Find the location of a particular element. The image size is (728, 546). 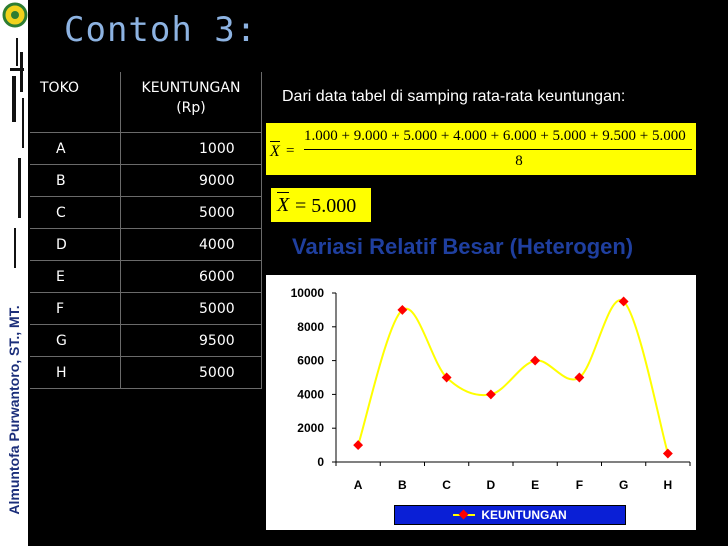

x-tick-label: G is located at coordinates (623, 485).